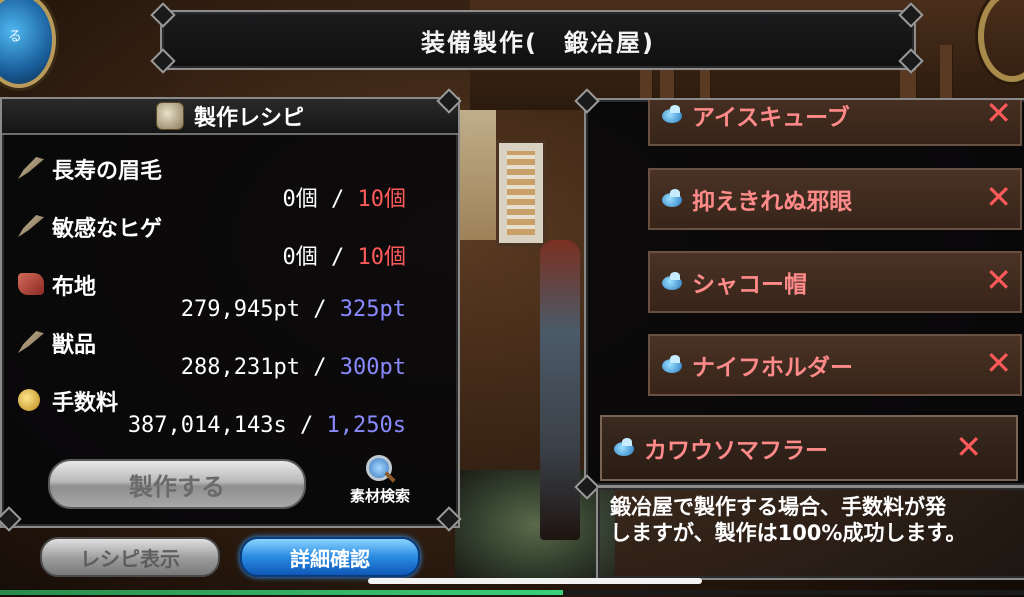  I want to click on page-title: 装備製作( 鍛冶屋), so click(538, 42).